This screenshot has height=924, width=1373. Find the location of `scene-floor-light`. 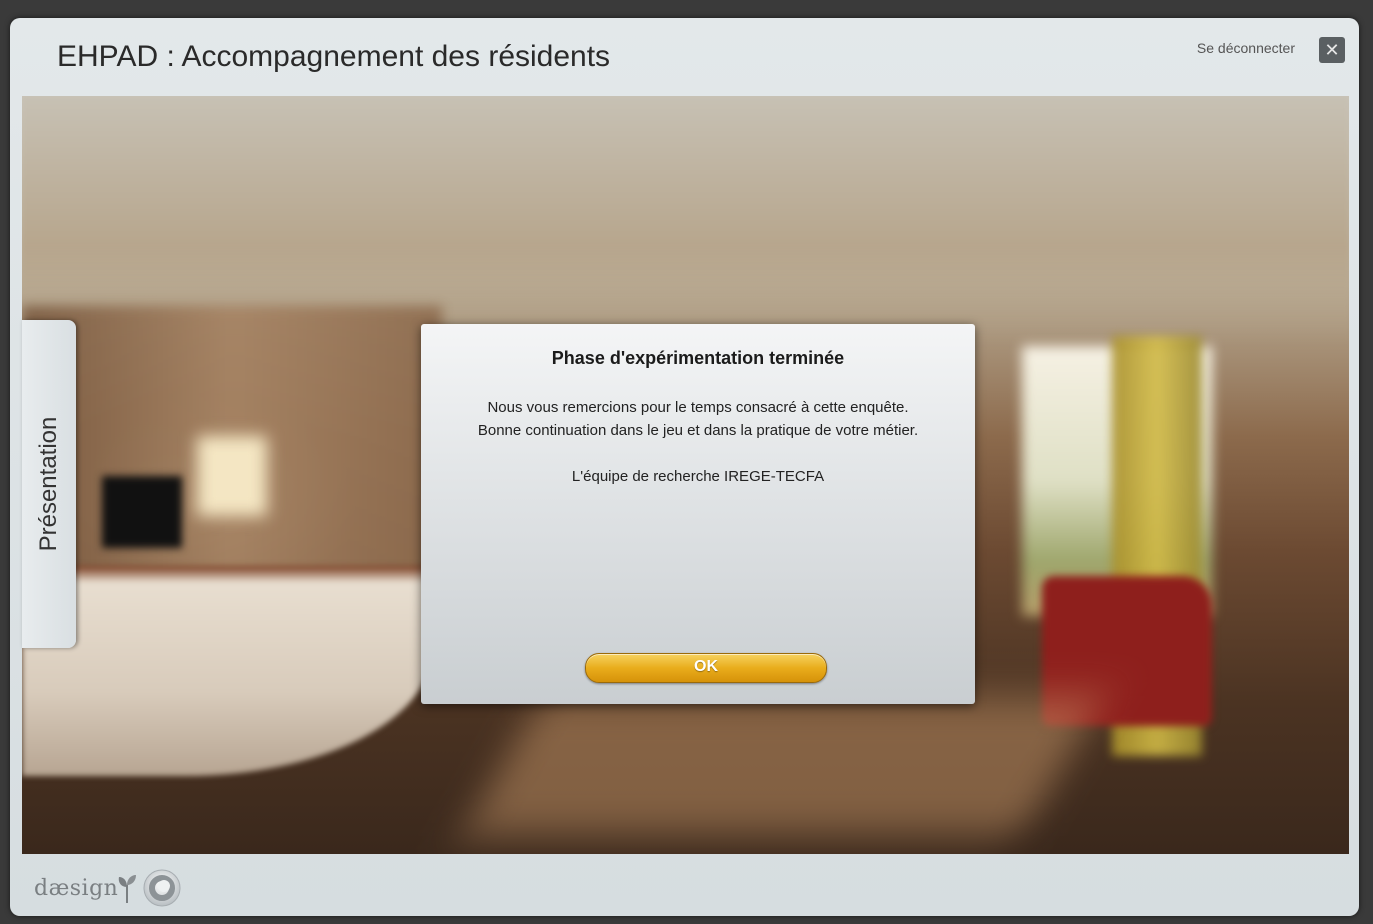

scene-floor-light is located at coordinates (782, 766).